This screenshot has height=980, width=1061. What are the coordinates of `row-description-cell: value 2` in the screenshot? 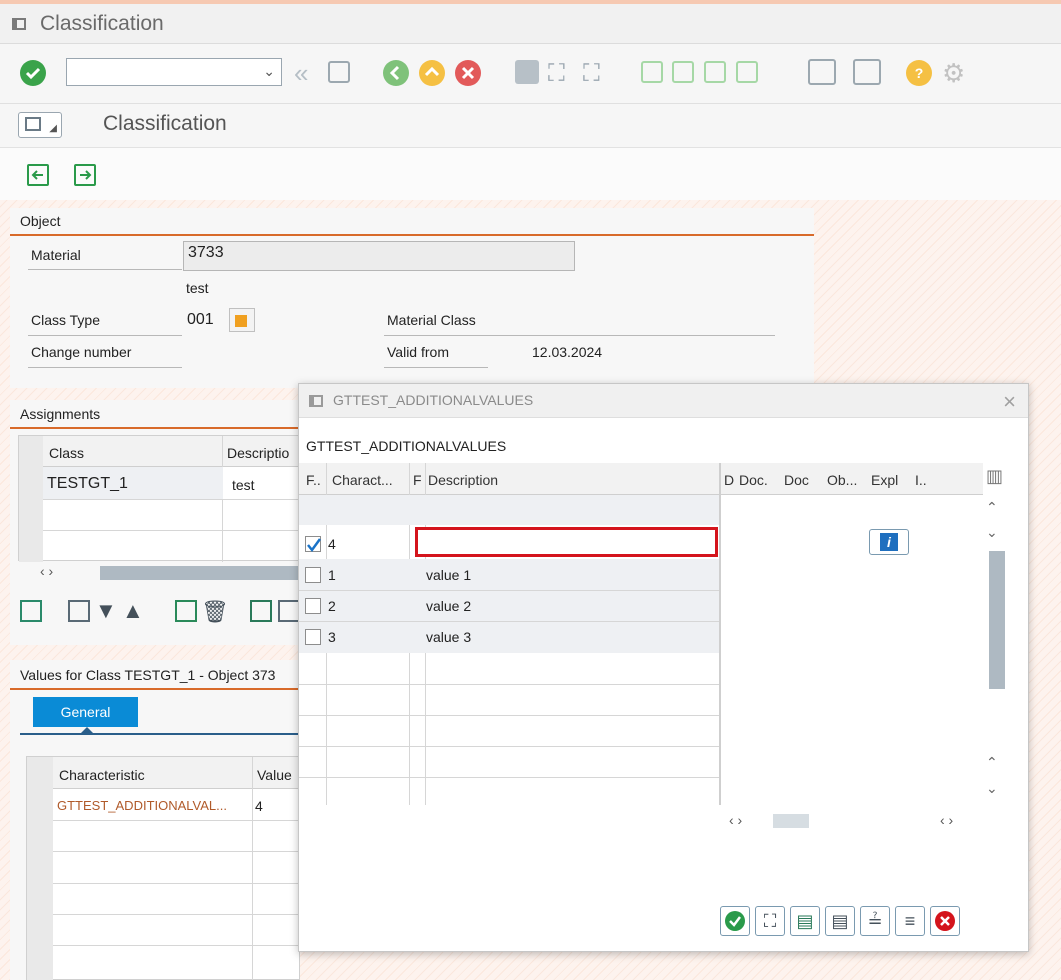 It's located at (448, 606).